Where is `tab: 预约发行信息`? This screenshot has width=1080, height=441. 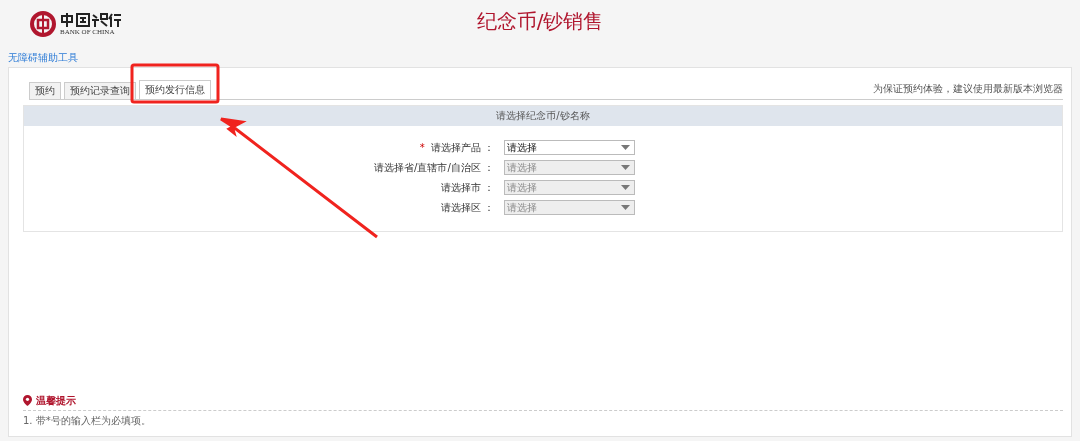 tab: 预约发行信息 is located at coordinates (175, 89).